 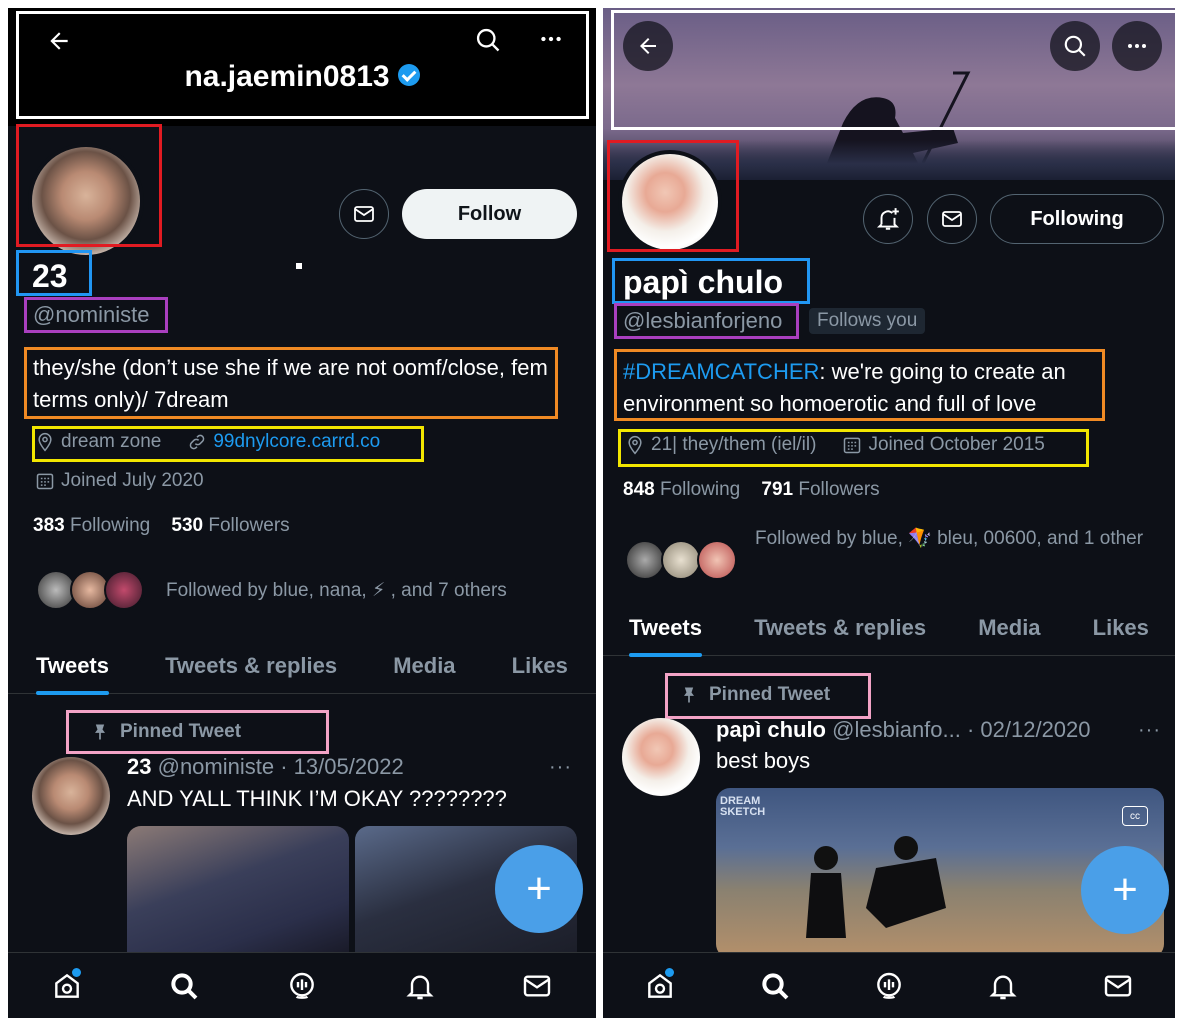 What do you see at coordinates (299, 266) in the screenshot?
I see `stray-dot` at bounding box center [299, 266].